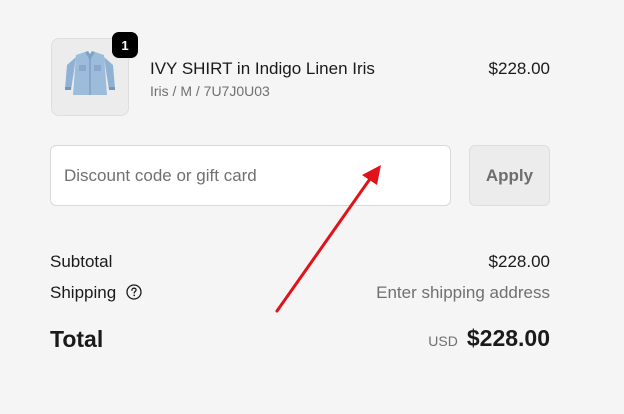 Image resolution: width=624 pixels, height=414 pixels. What do you see at coordinates (262, 68) in the screenshot?
I see `product-title: IVY SHIRT in Indigo Linen Iris` at bounding box center [262, 68].